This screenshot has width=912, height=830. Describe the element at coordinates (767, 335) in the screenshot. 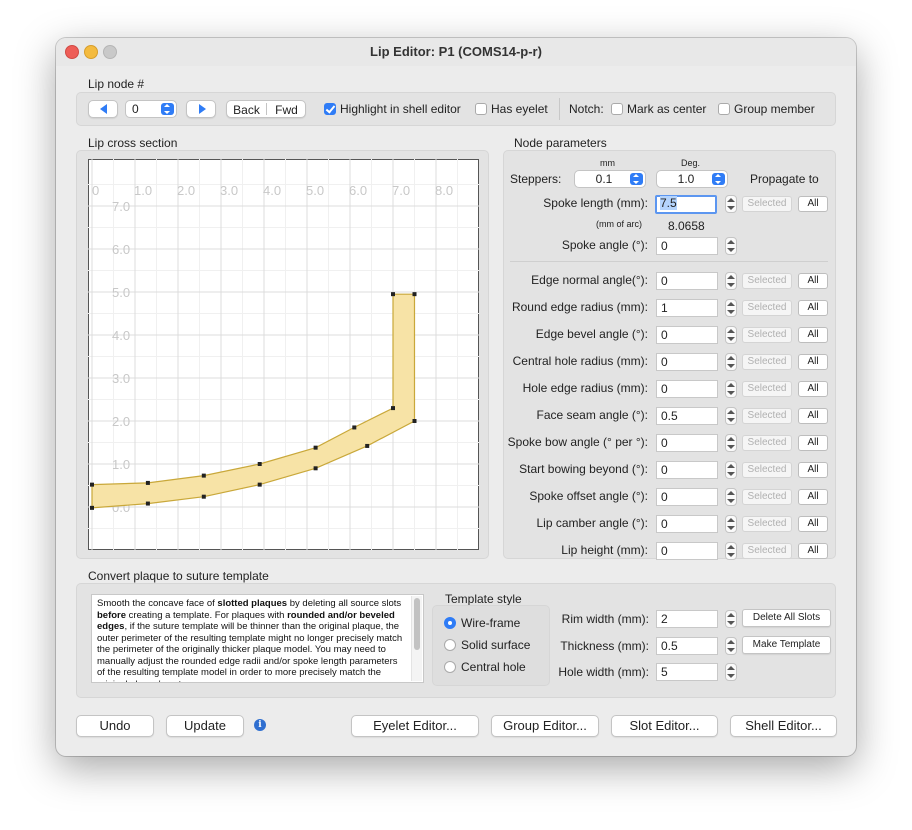

I see `edge-bevel-angle-selected-button: Selected` at that location.